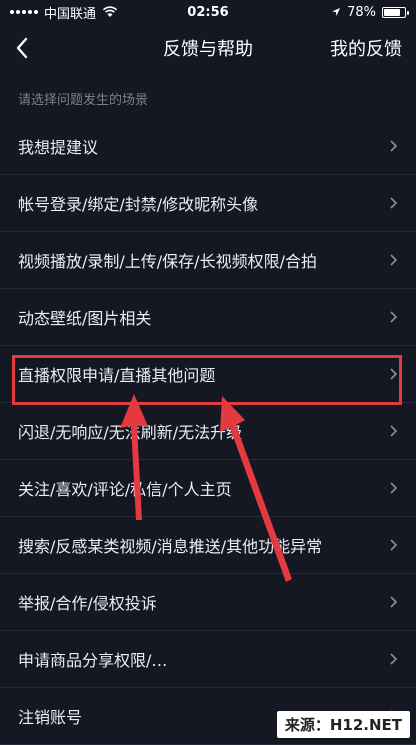 The image size is (416, 745). What do you see at coordinates (208, 602) in the screenshot?
I see `list-item: 举报/合作/侵权投诉` at bounding box center [208, 602].